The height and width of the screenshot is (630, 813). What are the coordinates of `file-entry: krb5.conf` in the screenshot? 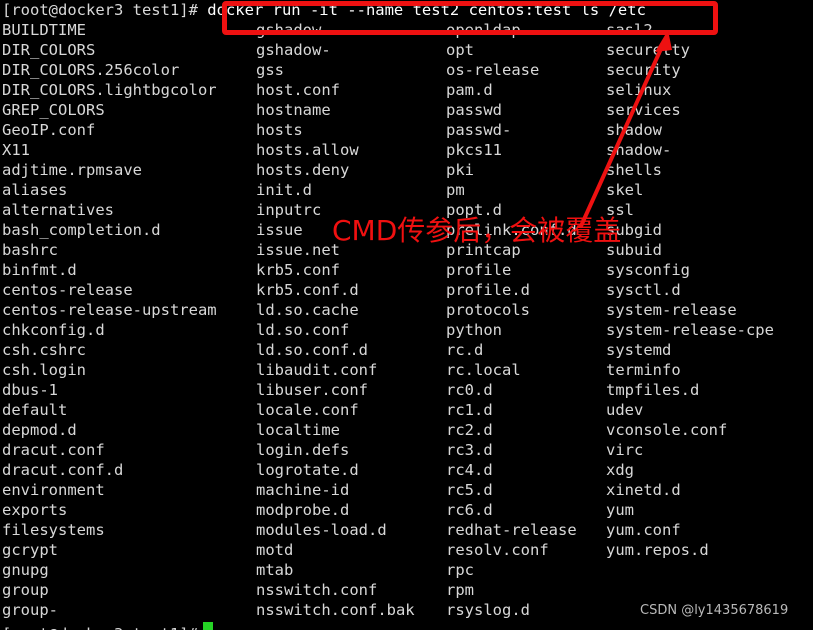 It's located at (298, 270).